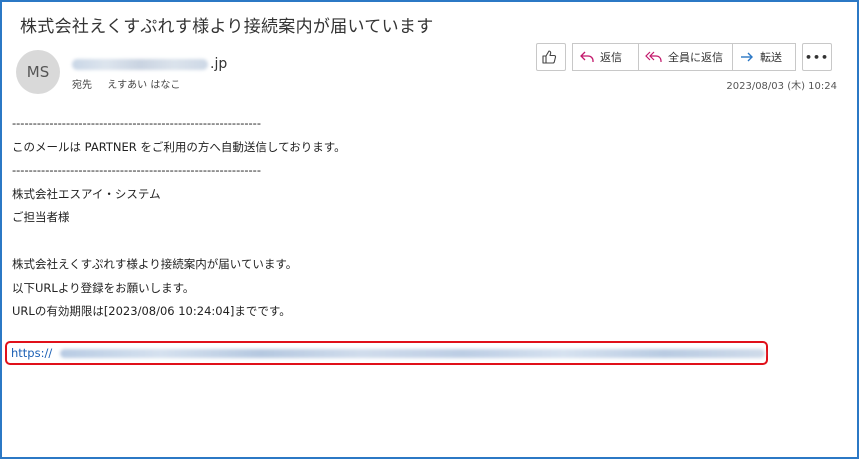 The image size is (859, 459). Describe the element at coordinates (781, 86) in the screenshot. I see `received-date: 2023/08/03 (木) 10:24` at that location.